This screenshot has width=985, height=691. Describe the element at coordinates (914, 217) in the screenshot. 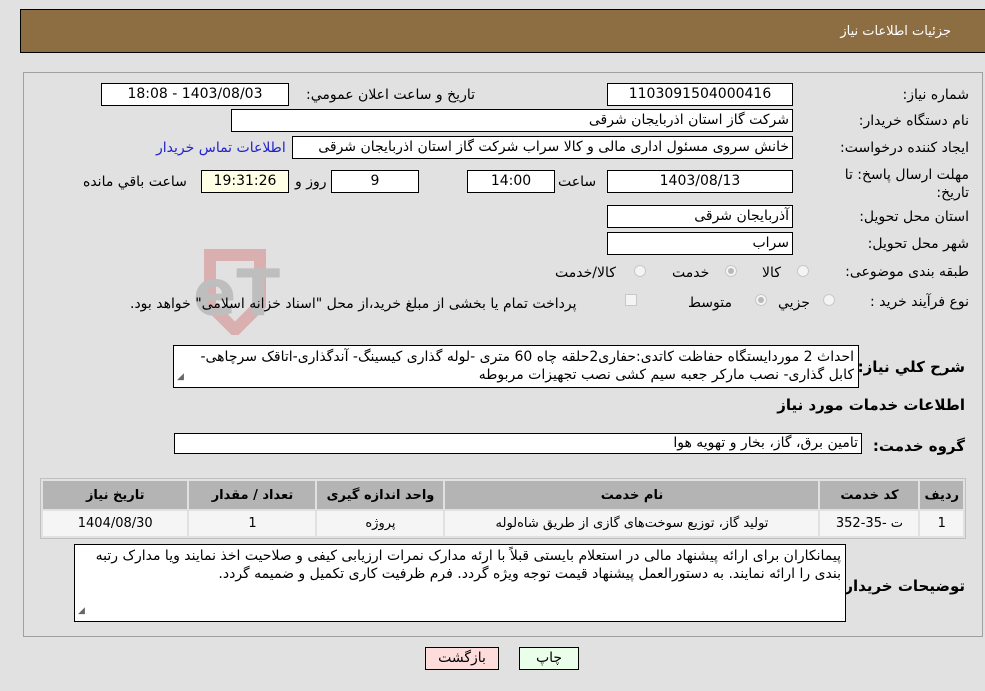

I see `delivery-province-label: استان محل تحويل:` at that location.